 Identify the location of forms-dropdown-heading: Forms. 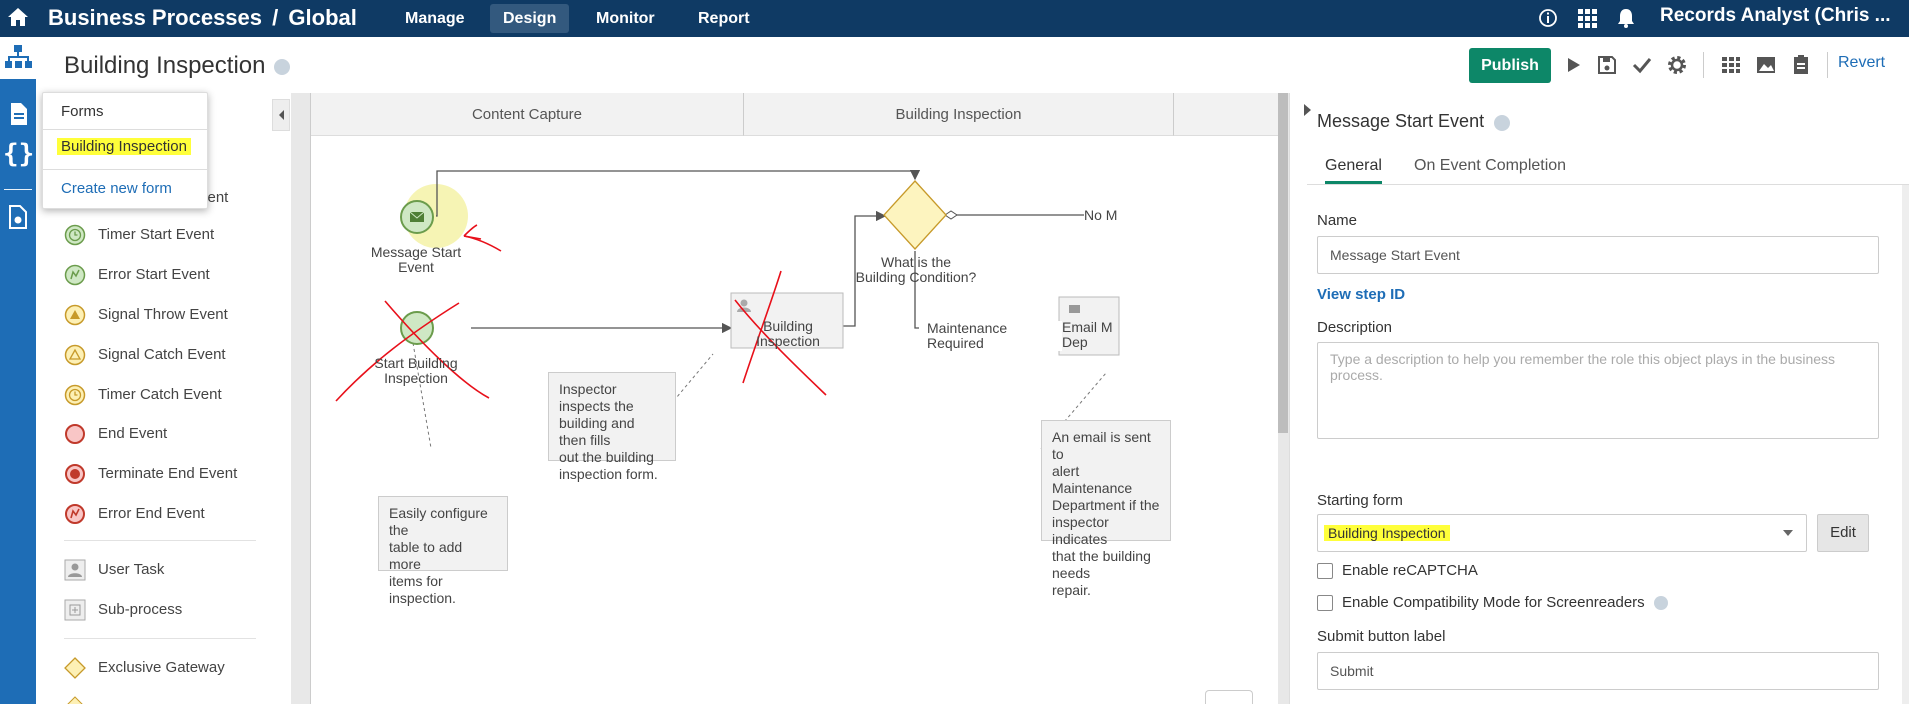
(82, 111).